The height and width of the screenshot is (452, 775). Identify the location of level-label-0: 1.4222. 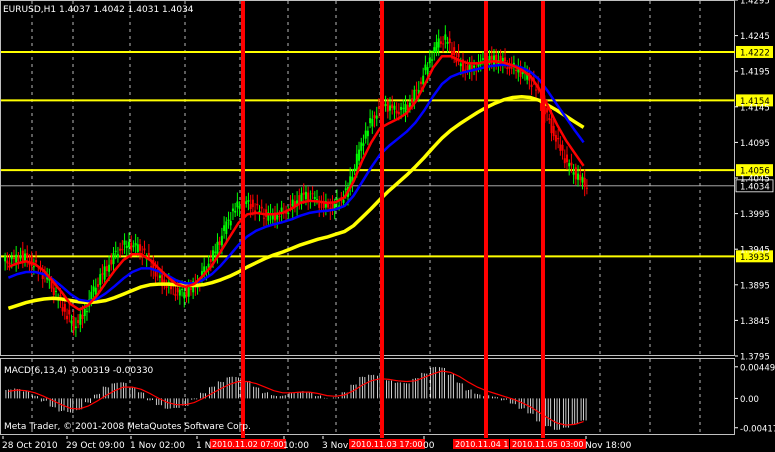
(755, 53).